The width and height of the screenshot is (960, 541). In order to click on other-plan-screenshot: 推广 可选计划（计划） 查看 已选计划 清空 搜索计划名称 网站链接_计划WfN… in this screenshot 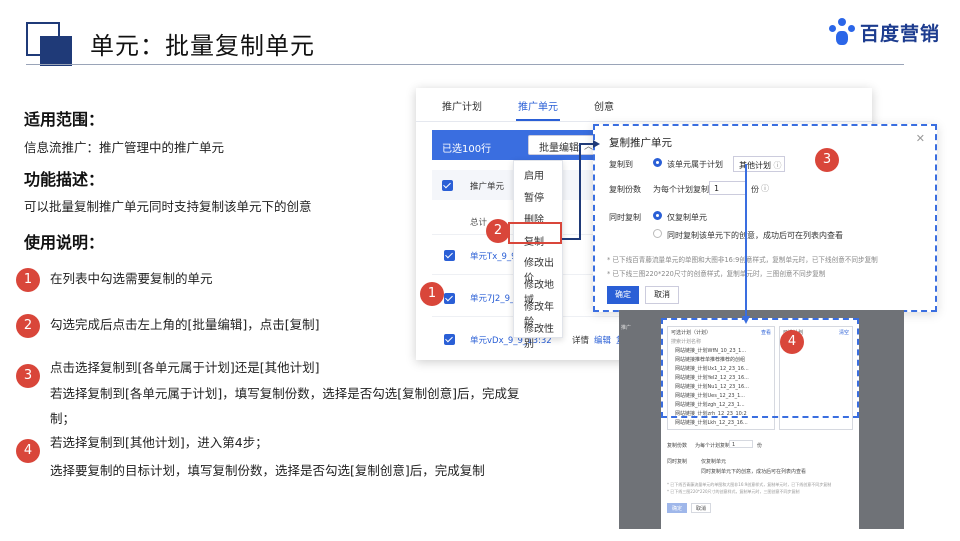, I will do `click(761, 419)`.